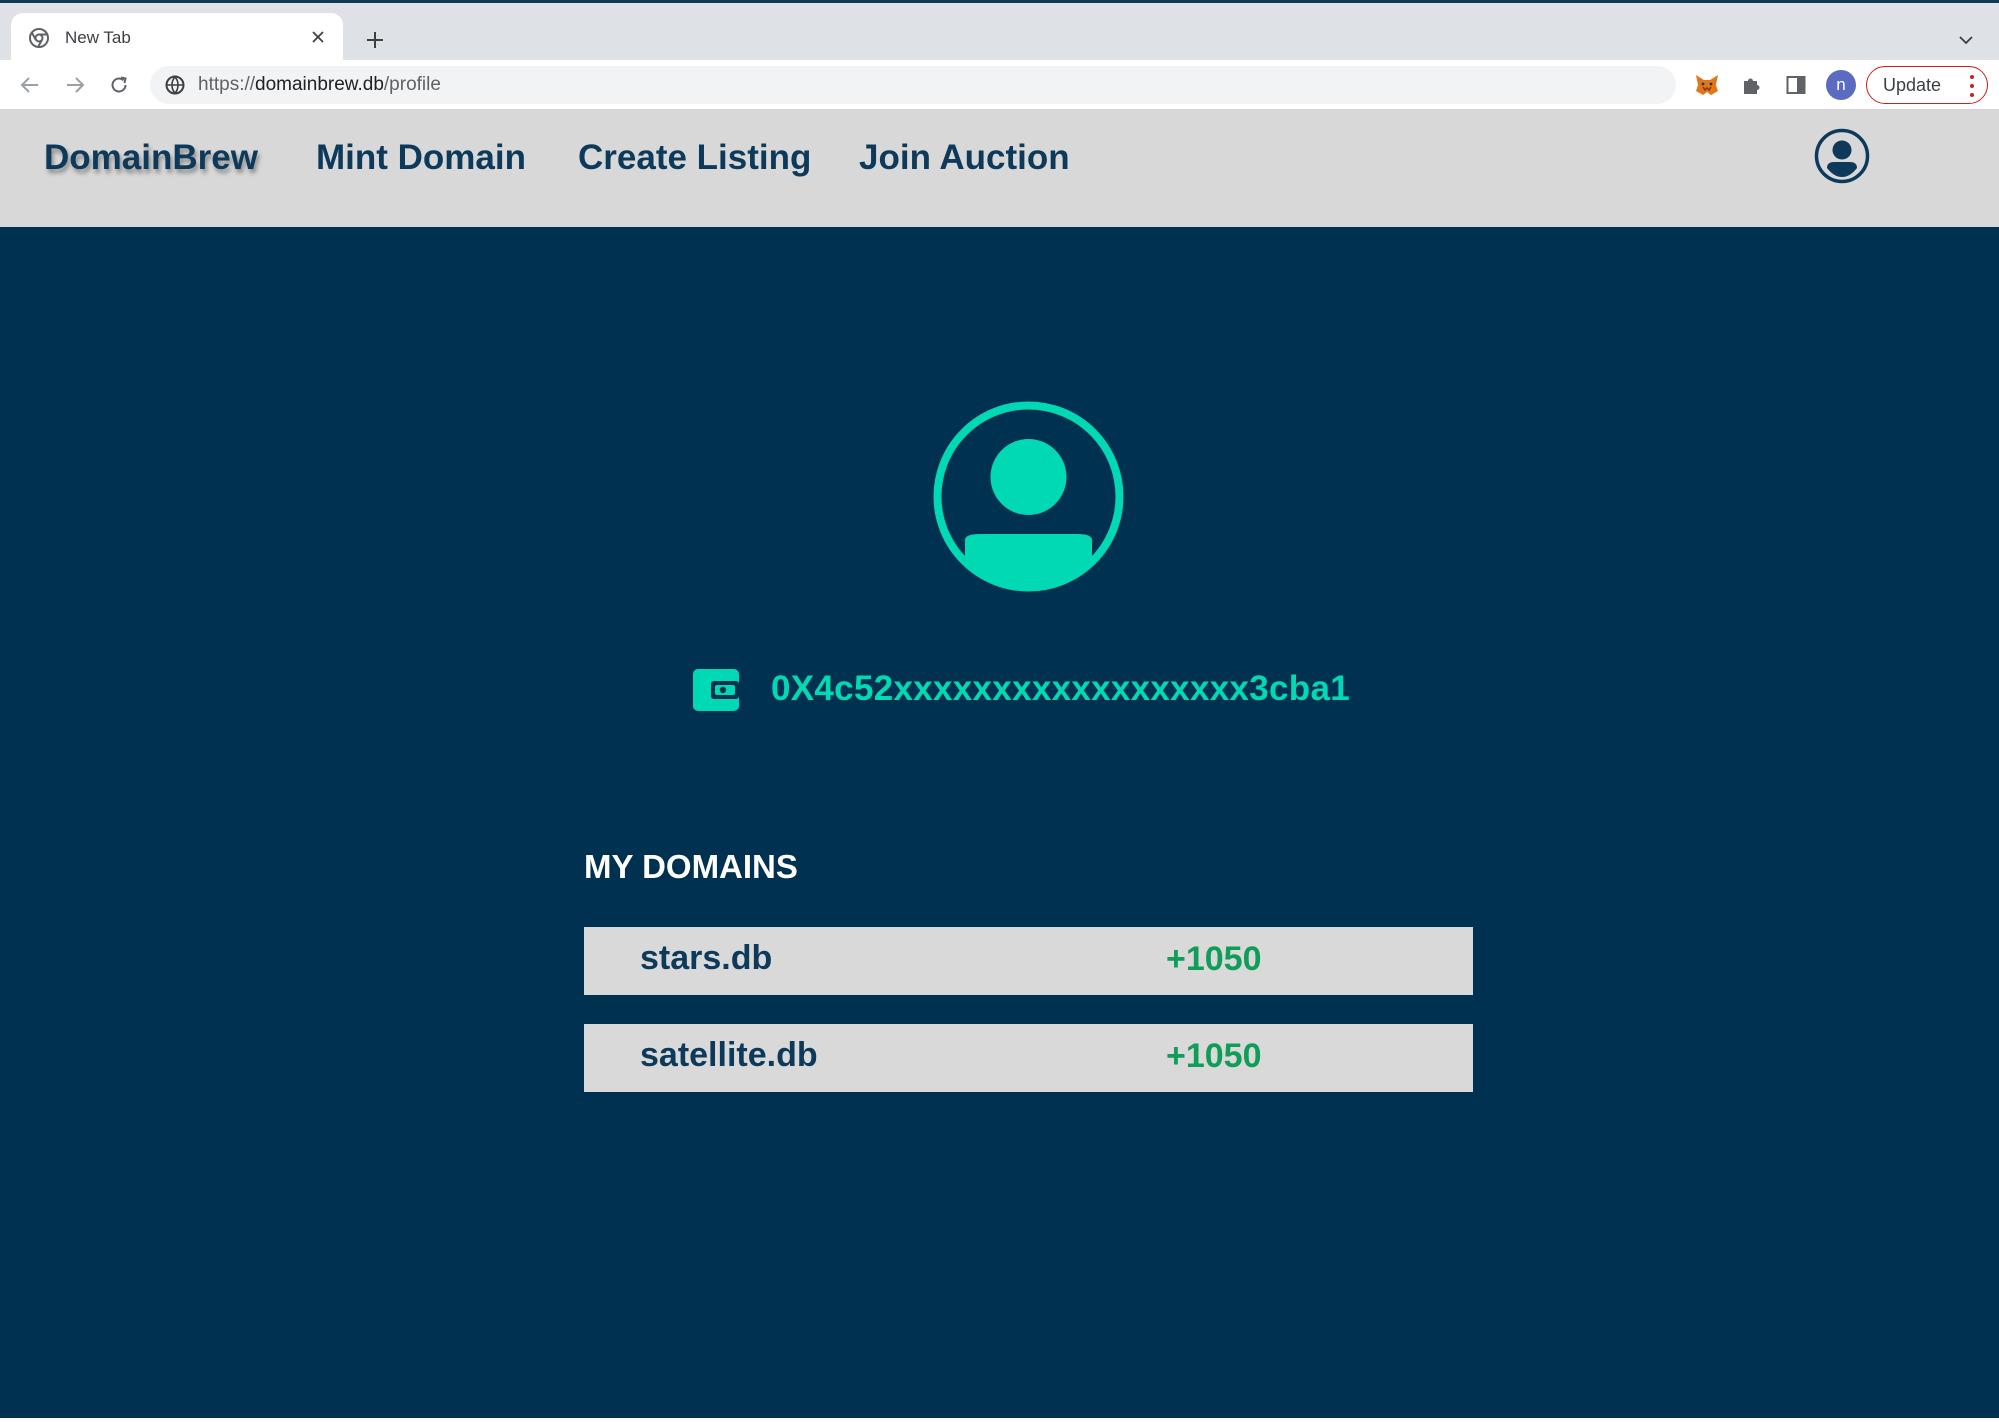 This screenshot has width=1999, height=1422. Describe the element at coordinates (98, 37) in the screenshot. I see `tab-title: New Tab` at that location.